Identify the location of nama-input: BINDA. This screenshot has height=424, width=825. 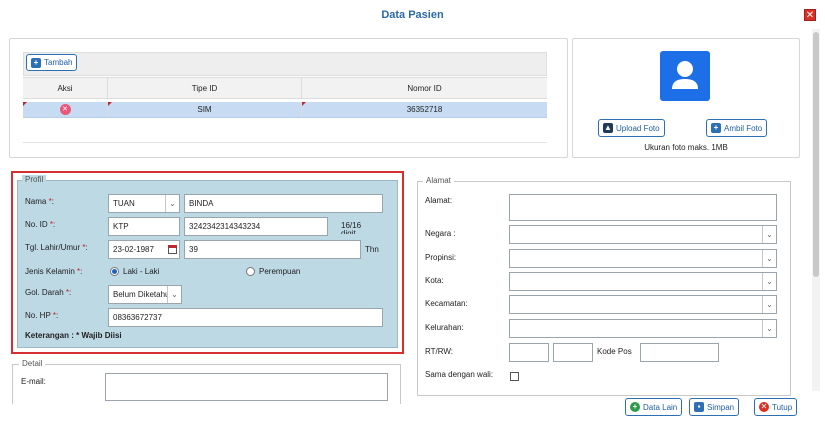
(283, 203).